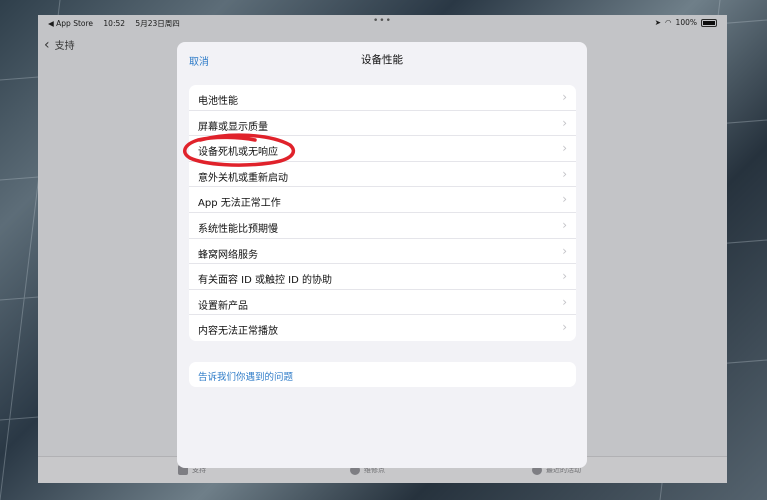  Describe the element at coordinates (382, 98) in the screenshot. I see `list-item: 电池性能 ›` at that location.